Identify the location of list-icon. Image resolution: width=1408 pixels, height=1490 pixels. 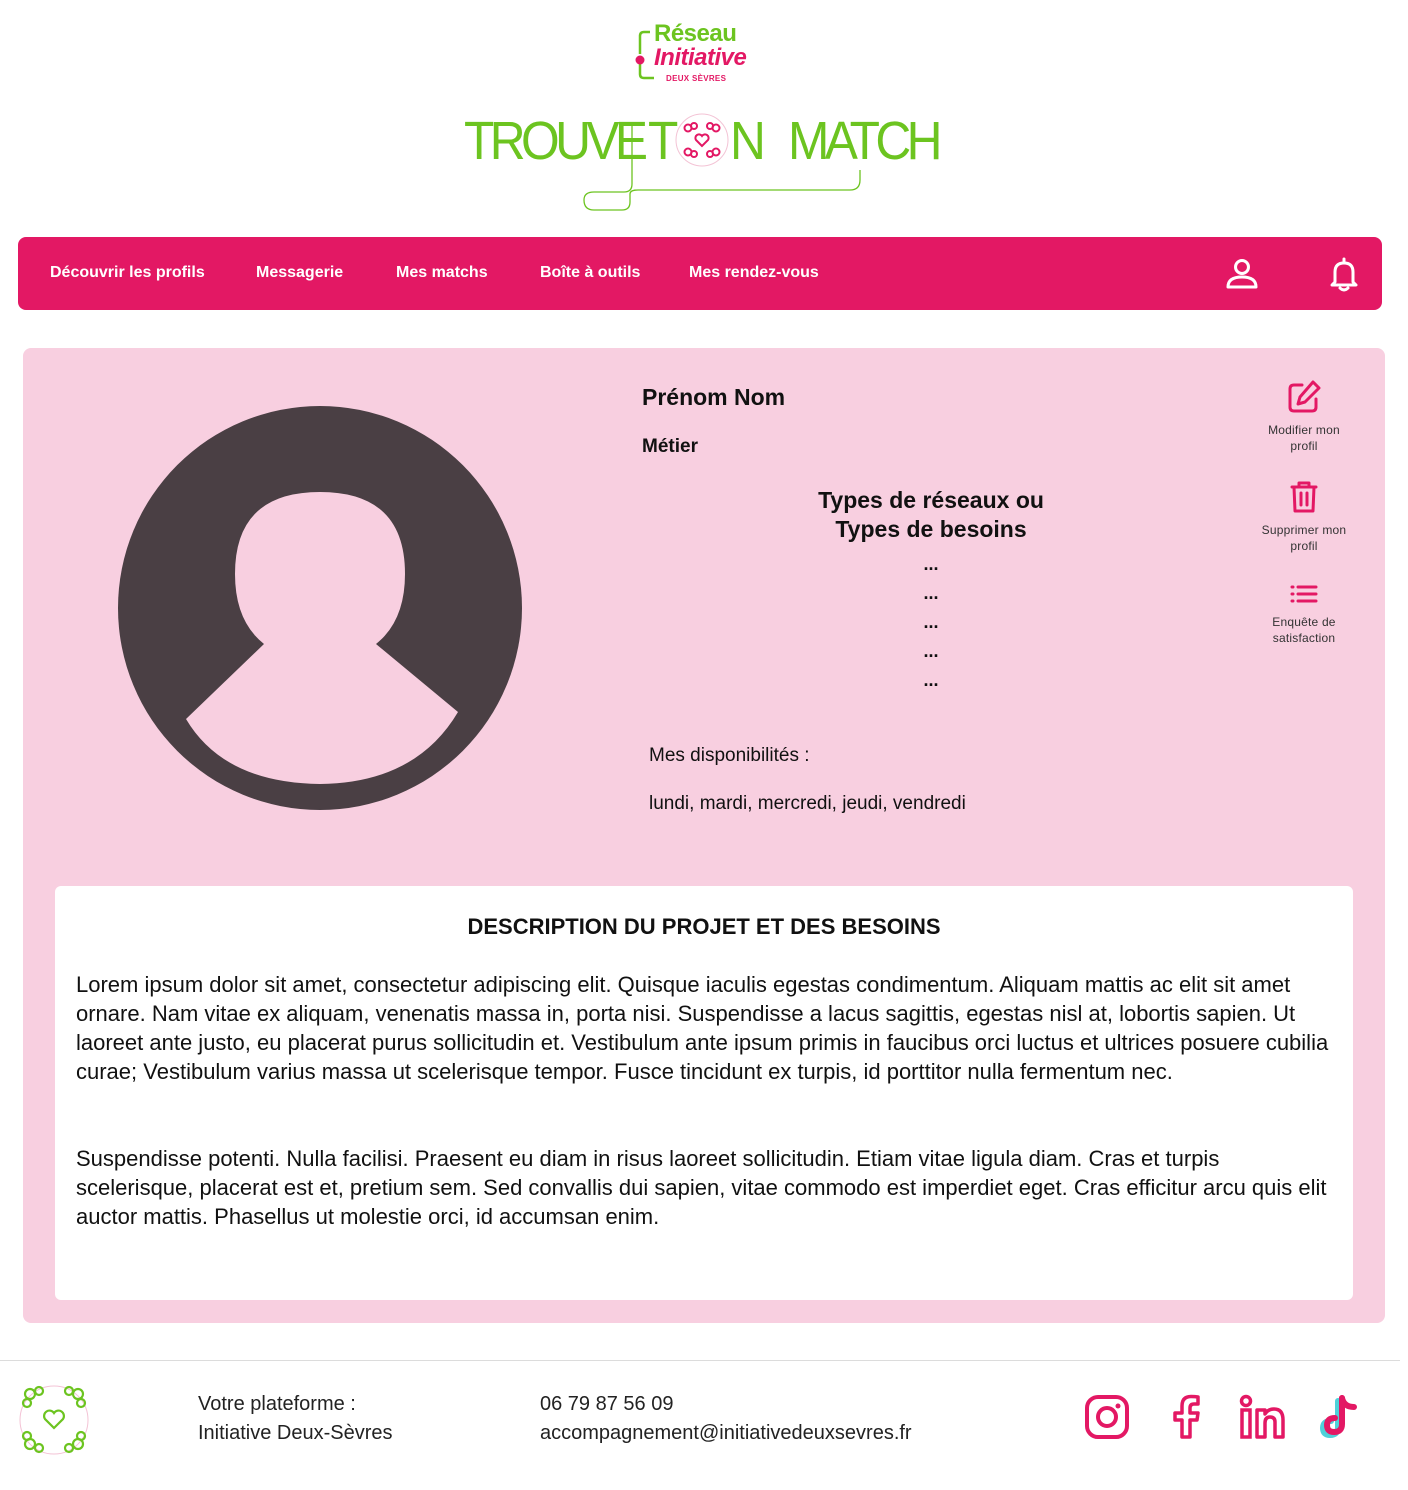
(1304, 594).